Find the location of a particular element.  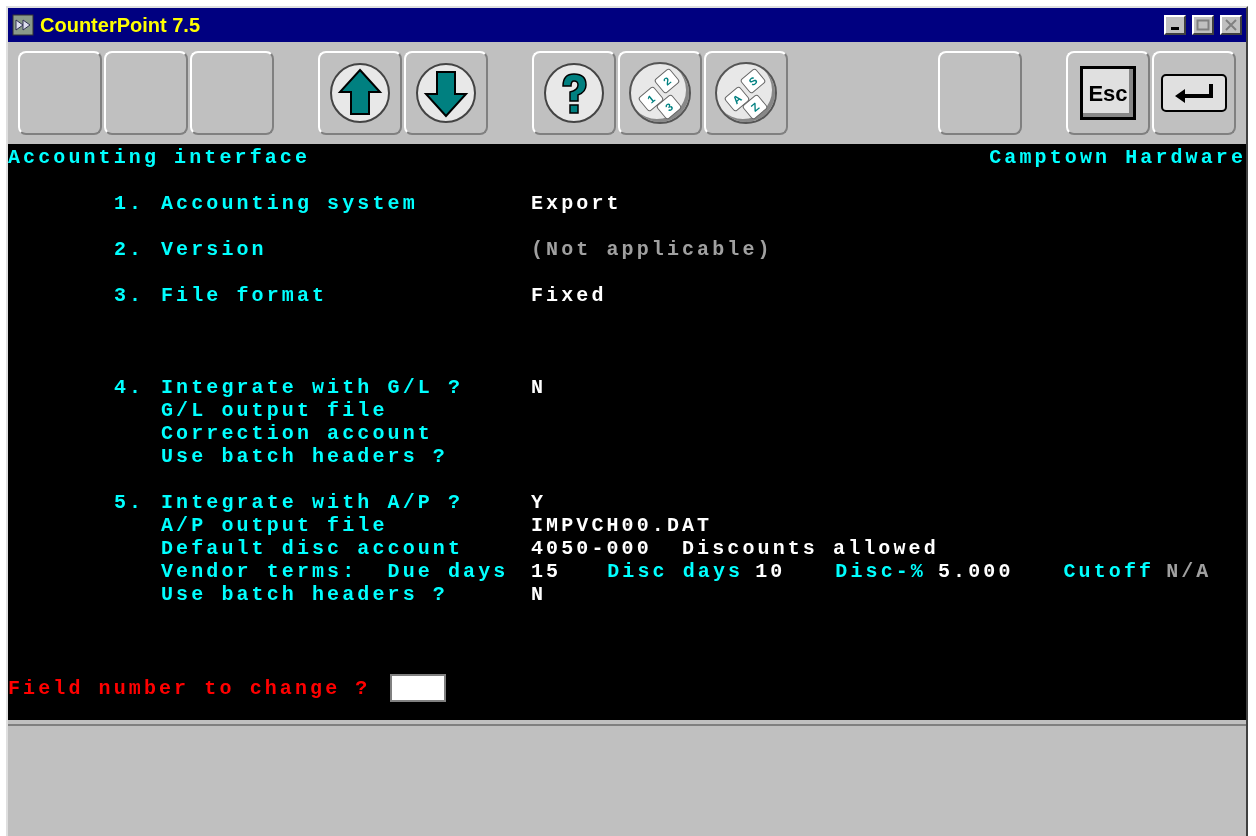

minimize-icon is located at coordinates (1175, 28).